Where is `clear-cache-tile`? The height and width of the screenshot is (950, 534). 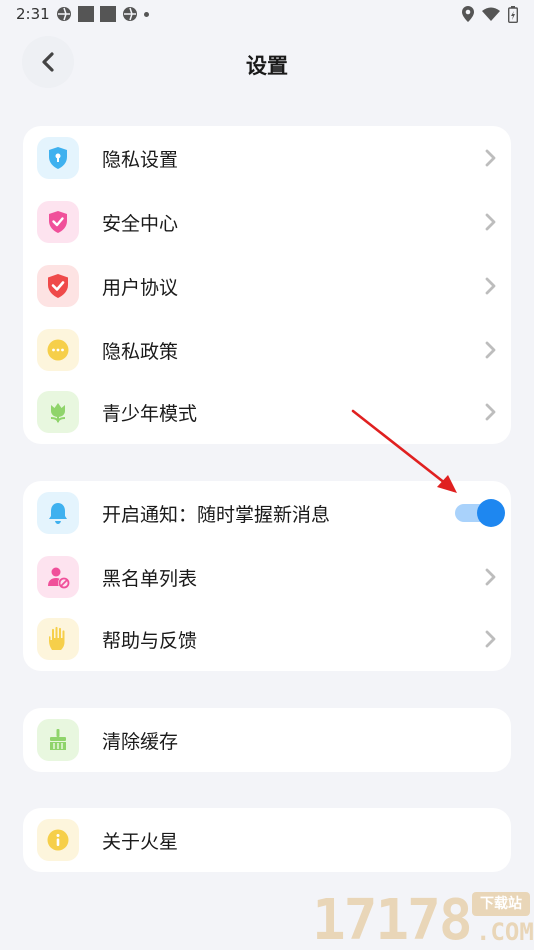 clear-cache-tile is located at coordinates (58, 740).